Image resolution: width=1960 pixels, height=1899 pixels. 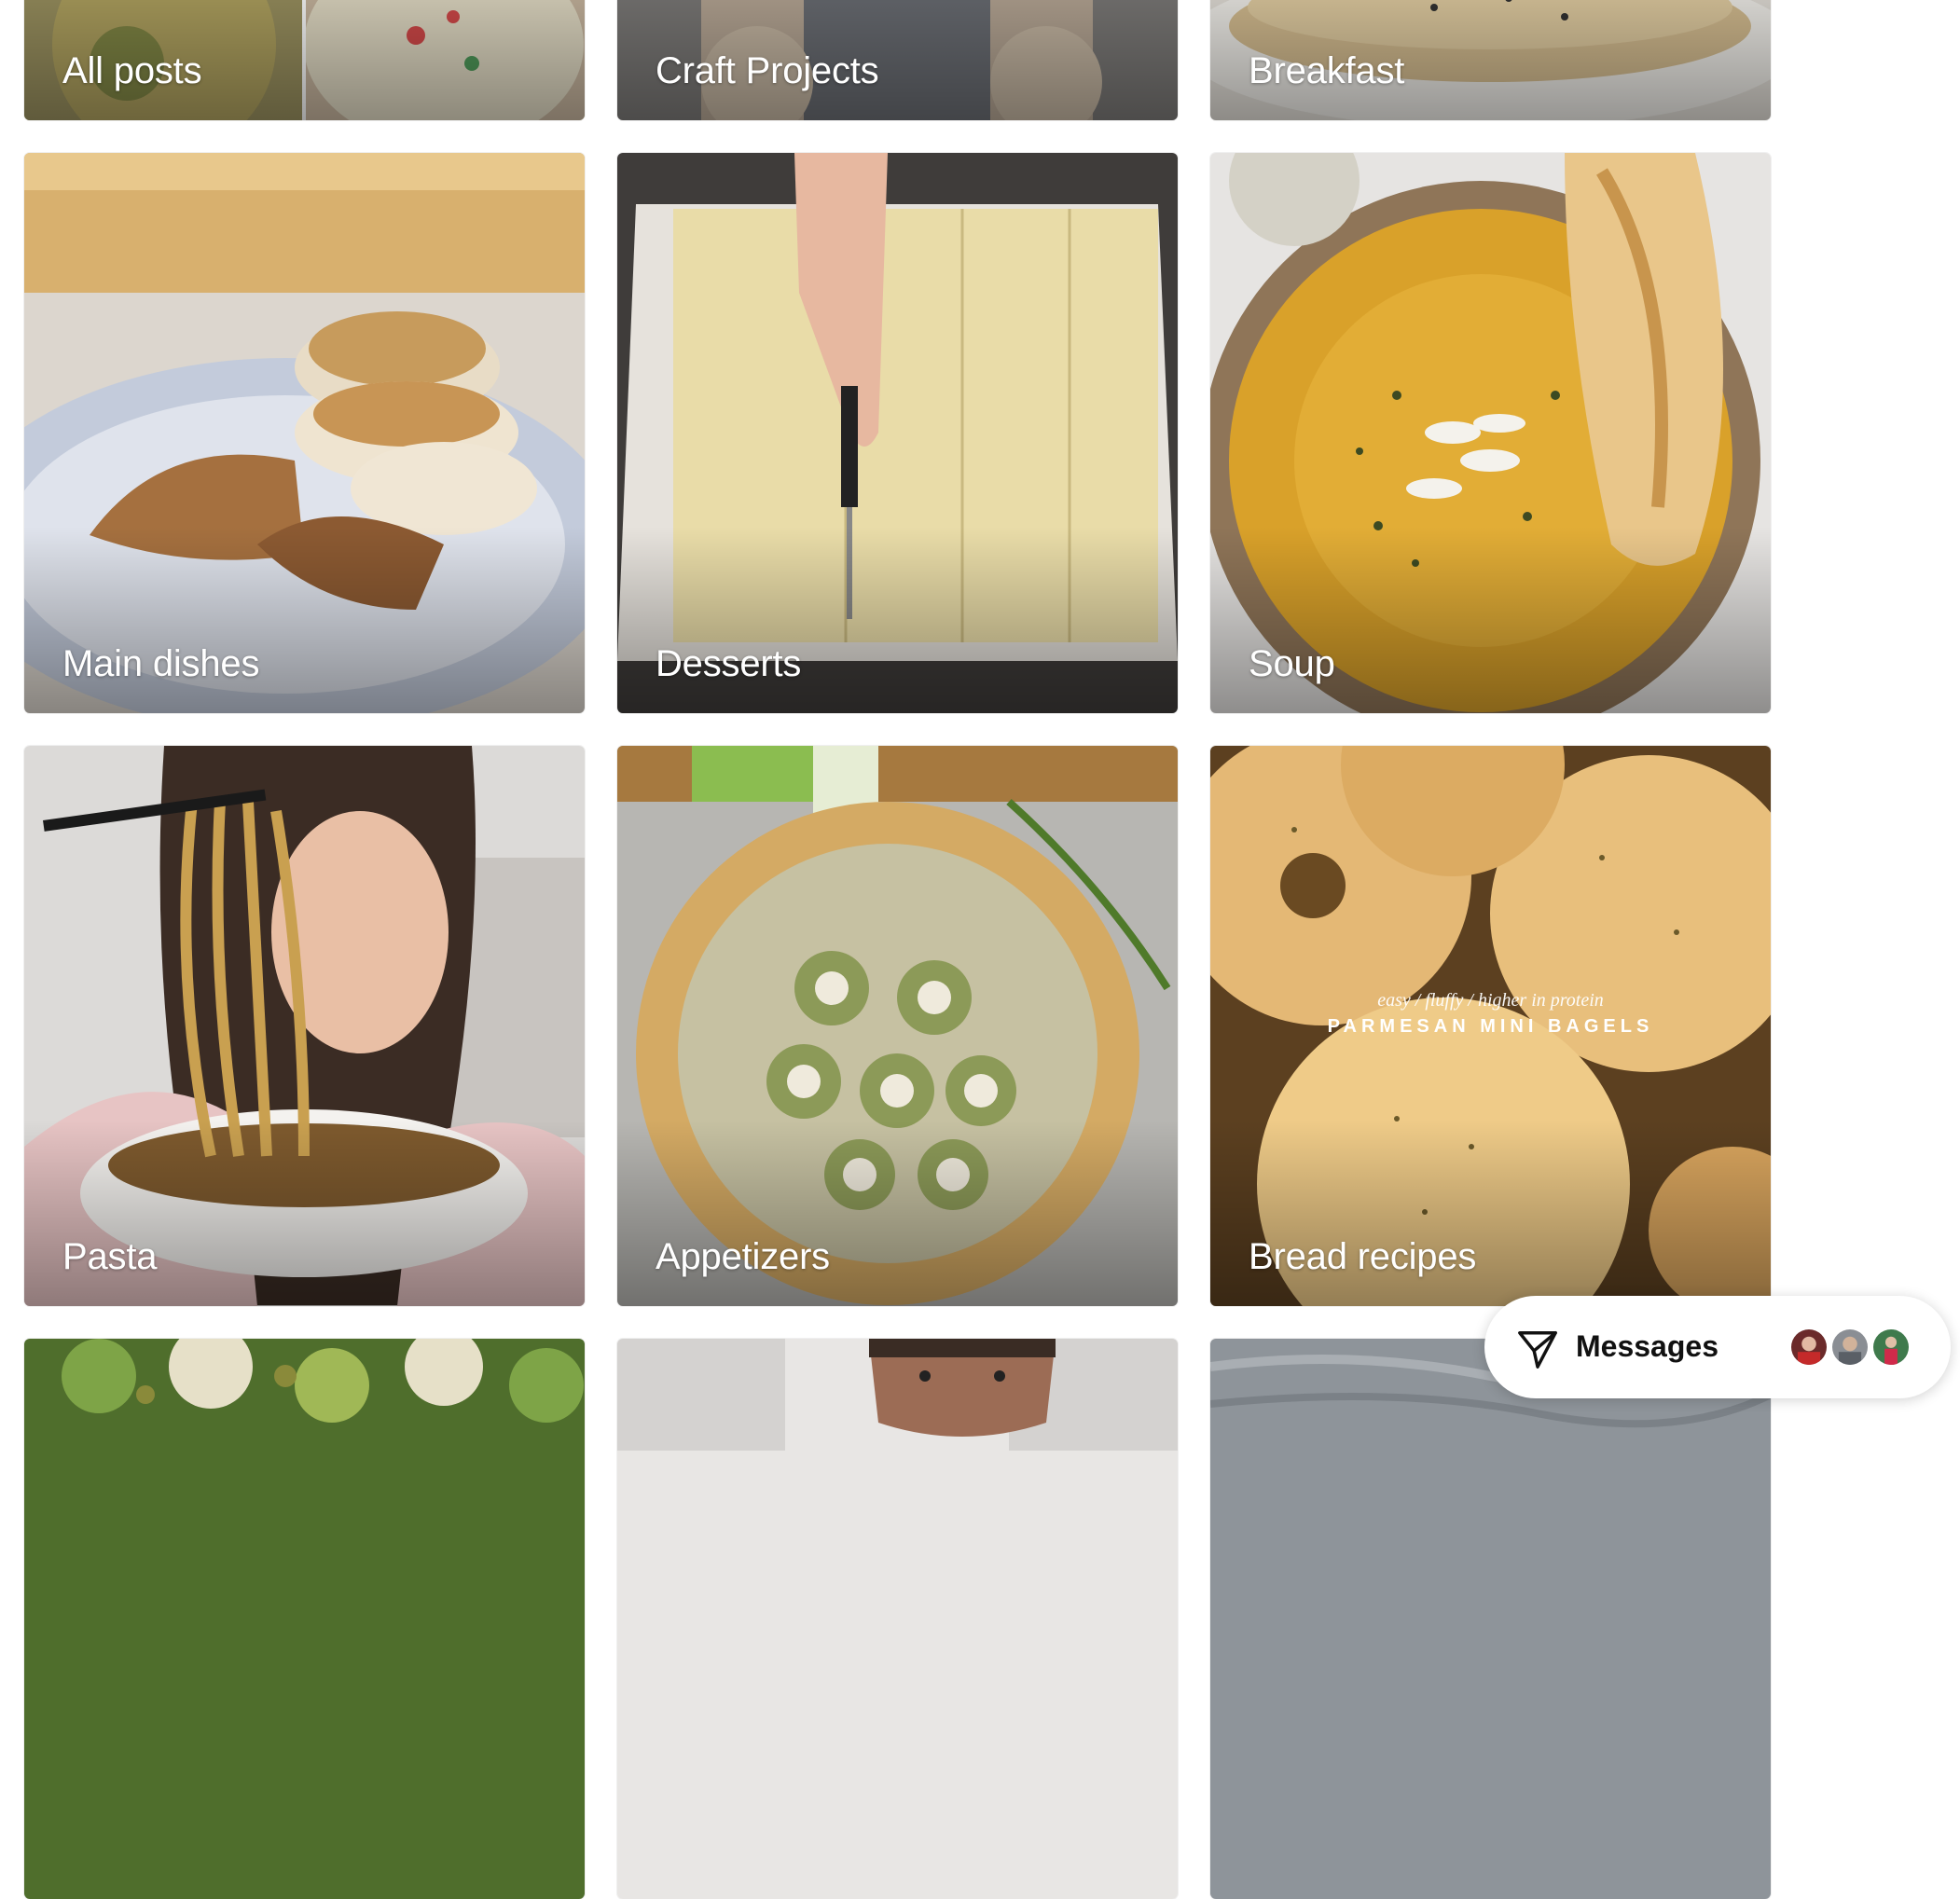 I want to click on marble-thumbnail, so click(x=1491, y=1619).